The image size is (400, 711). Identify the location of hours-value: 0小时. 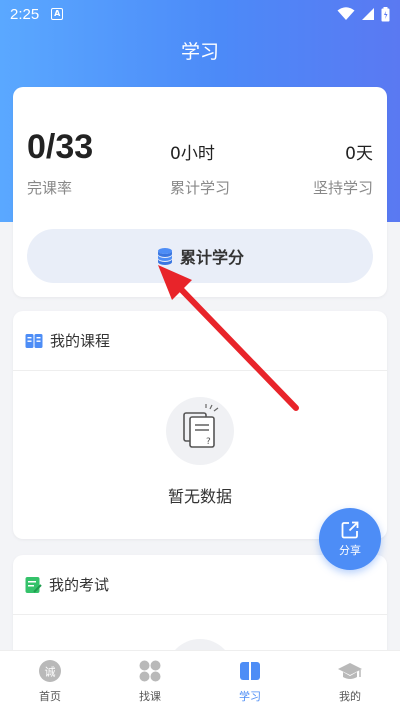
(192, 154).